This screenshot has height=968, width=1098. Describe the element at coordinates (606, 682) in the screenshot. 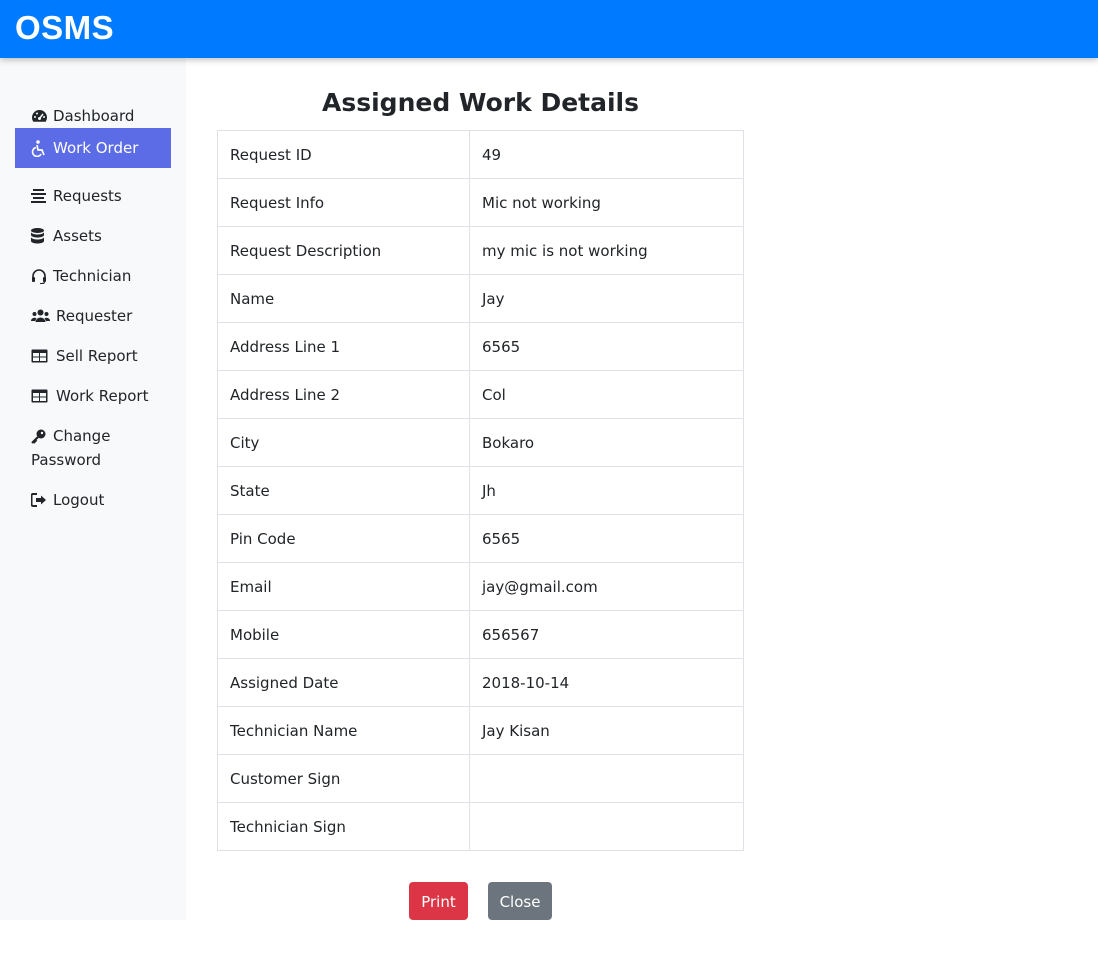

I see `row-value: 2018-10-14` at that location.